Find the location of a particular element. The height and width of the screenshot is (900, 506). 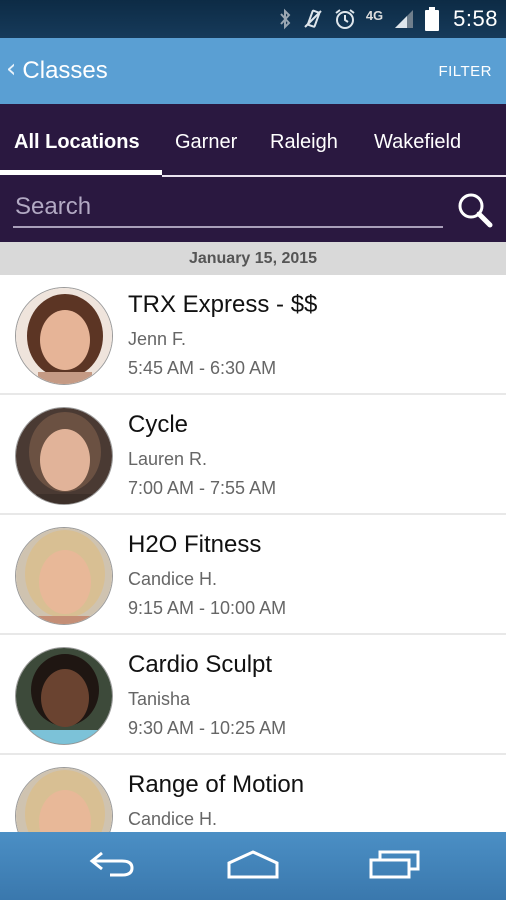

instructor-name: Jenn F. is located at coordinates (157, 339).